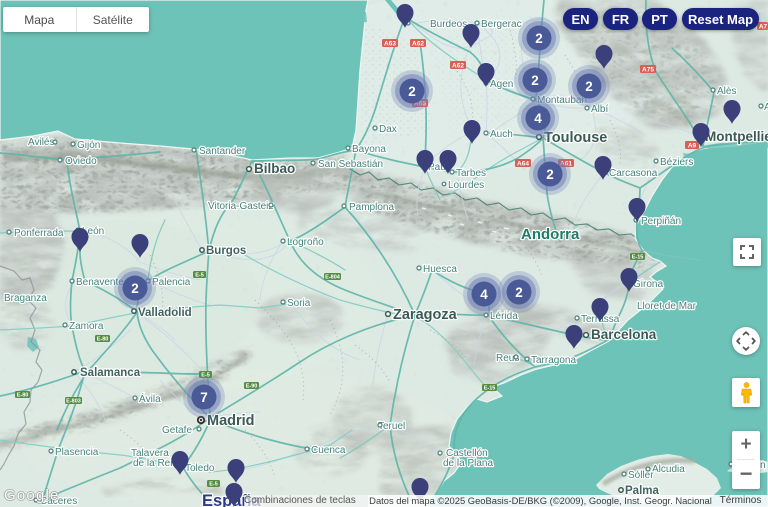 This screenshot has height=507, width=768. I want to click on svg-text: Plasencia, so click(77, 452).